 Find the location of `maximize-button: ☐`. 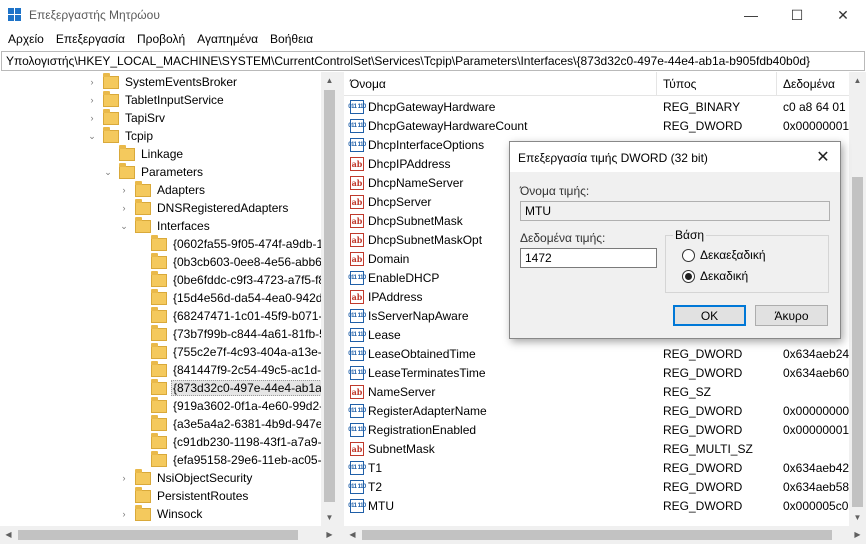

maximize-button: ☐ is located at coordinates (797, 15).